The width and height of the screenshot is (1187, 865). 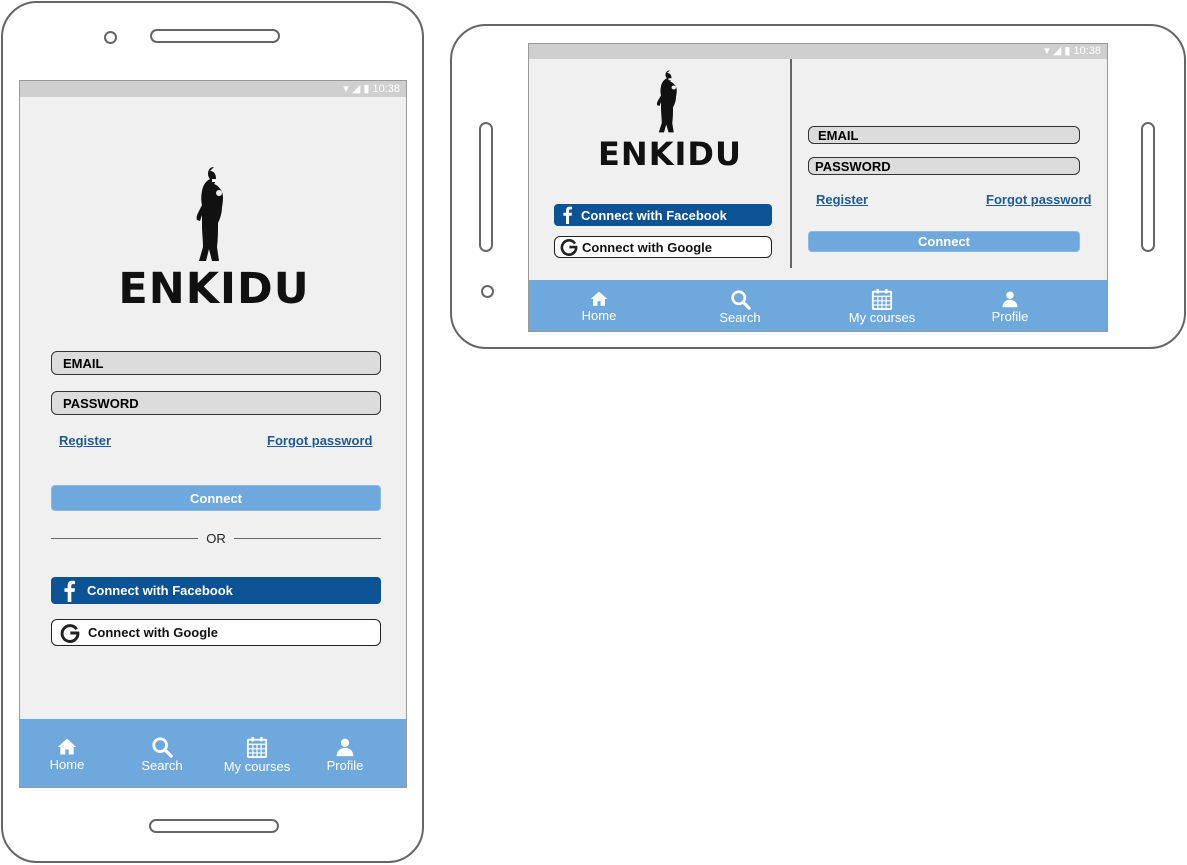 I want to click on bottom-home-button, so click(x=214, y=826).